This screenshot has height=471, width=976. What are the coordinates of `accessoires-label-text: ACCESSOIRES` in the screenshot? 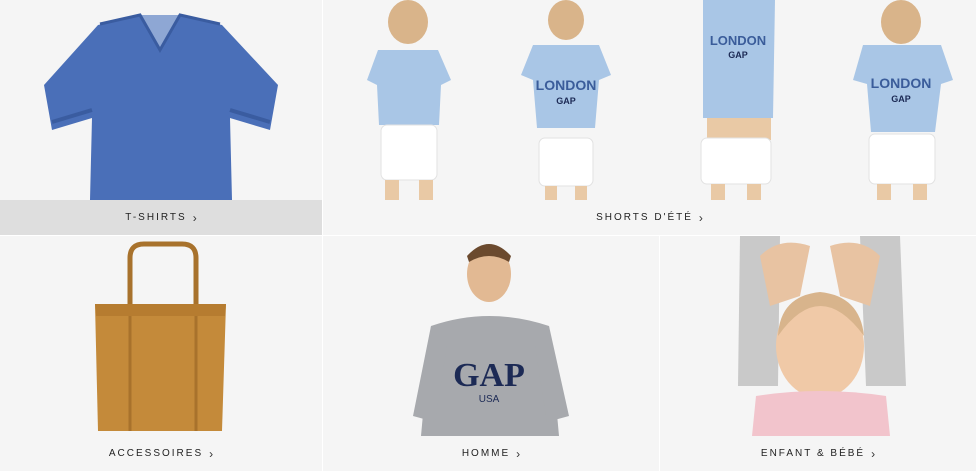 It's located at (156, 453).